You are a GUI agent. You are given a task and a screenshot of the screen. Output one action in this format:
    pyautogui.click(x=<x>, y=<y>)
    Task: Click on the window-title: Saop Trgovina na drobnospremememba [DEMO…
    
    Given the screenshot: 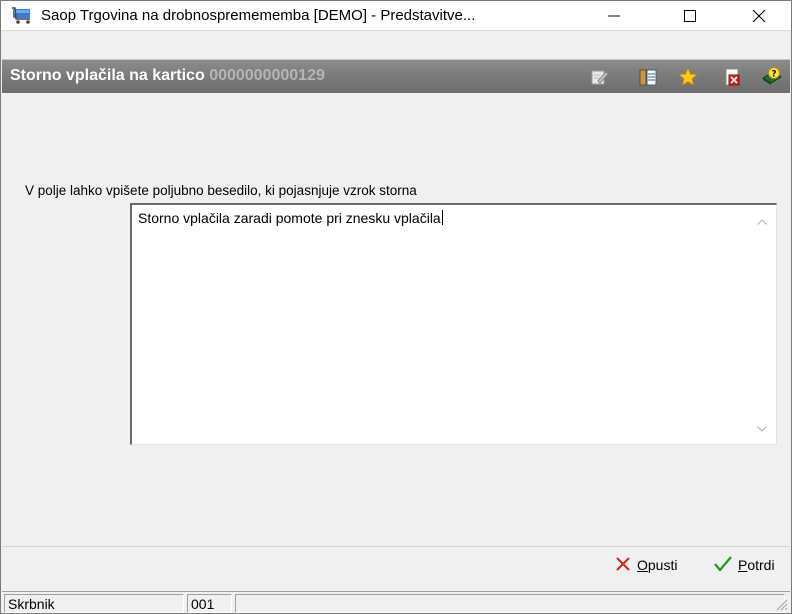 What is the action you would take?
    pyautogui.click(x=258, y=15)
    